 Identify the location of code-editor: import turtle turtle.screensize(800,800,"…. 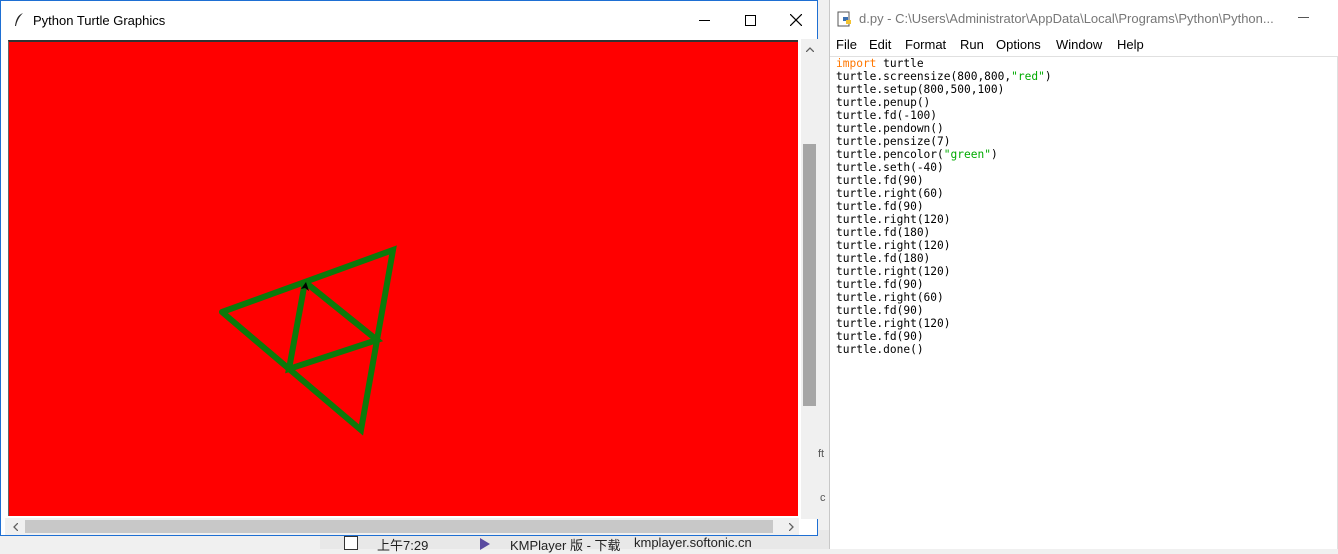
(944, 206).